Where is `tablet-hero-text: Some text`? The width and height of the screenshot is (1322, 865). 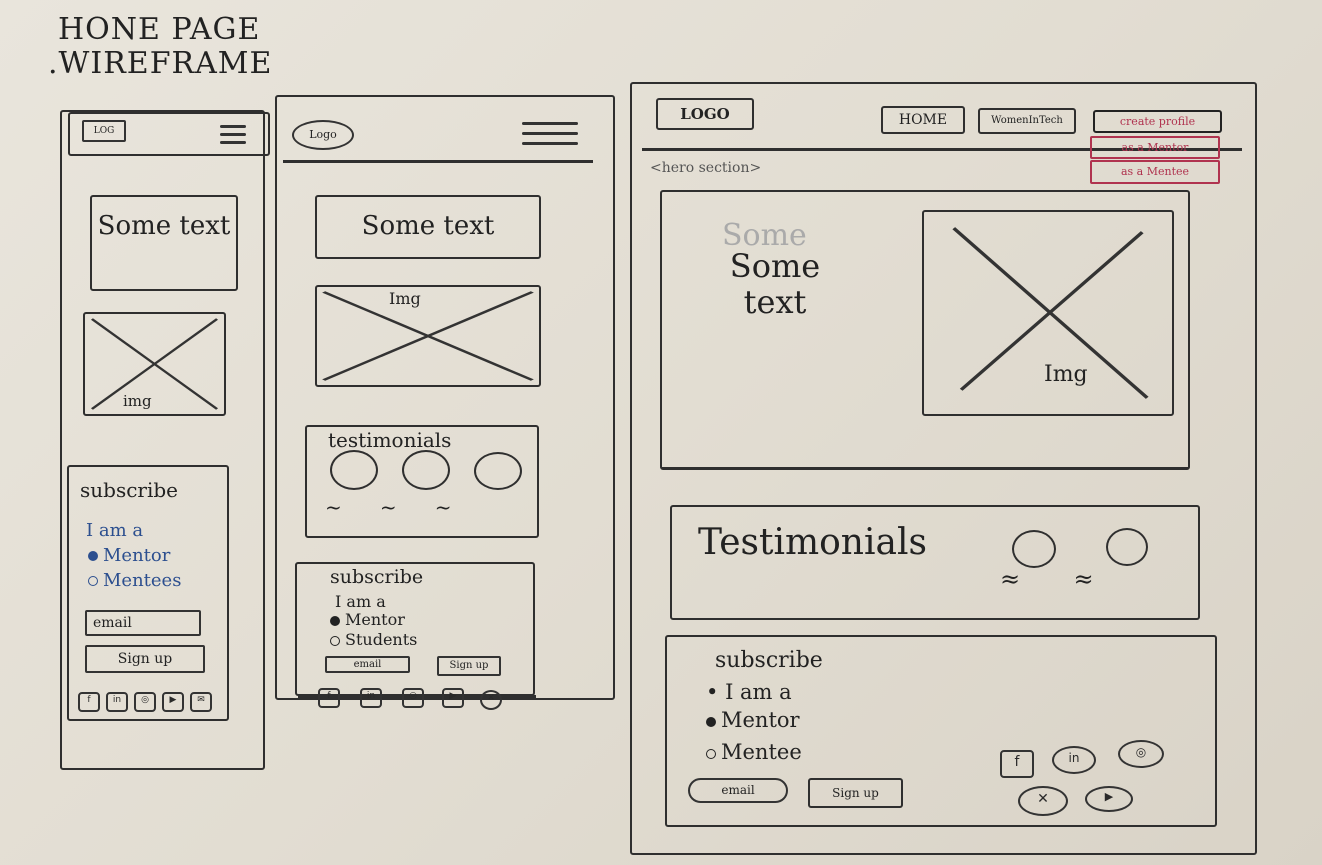 tablet-hero-text: Some text is located at coordinates (428, 227).